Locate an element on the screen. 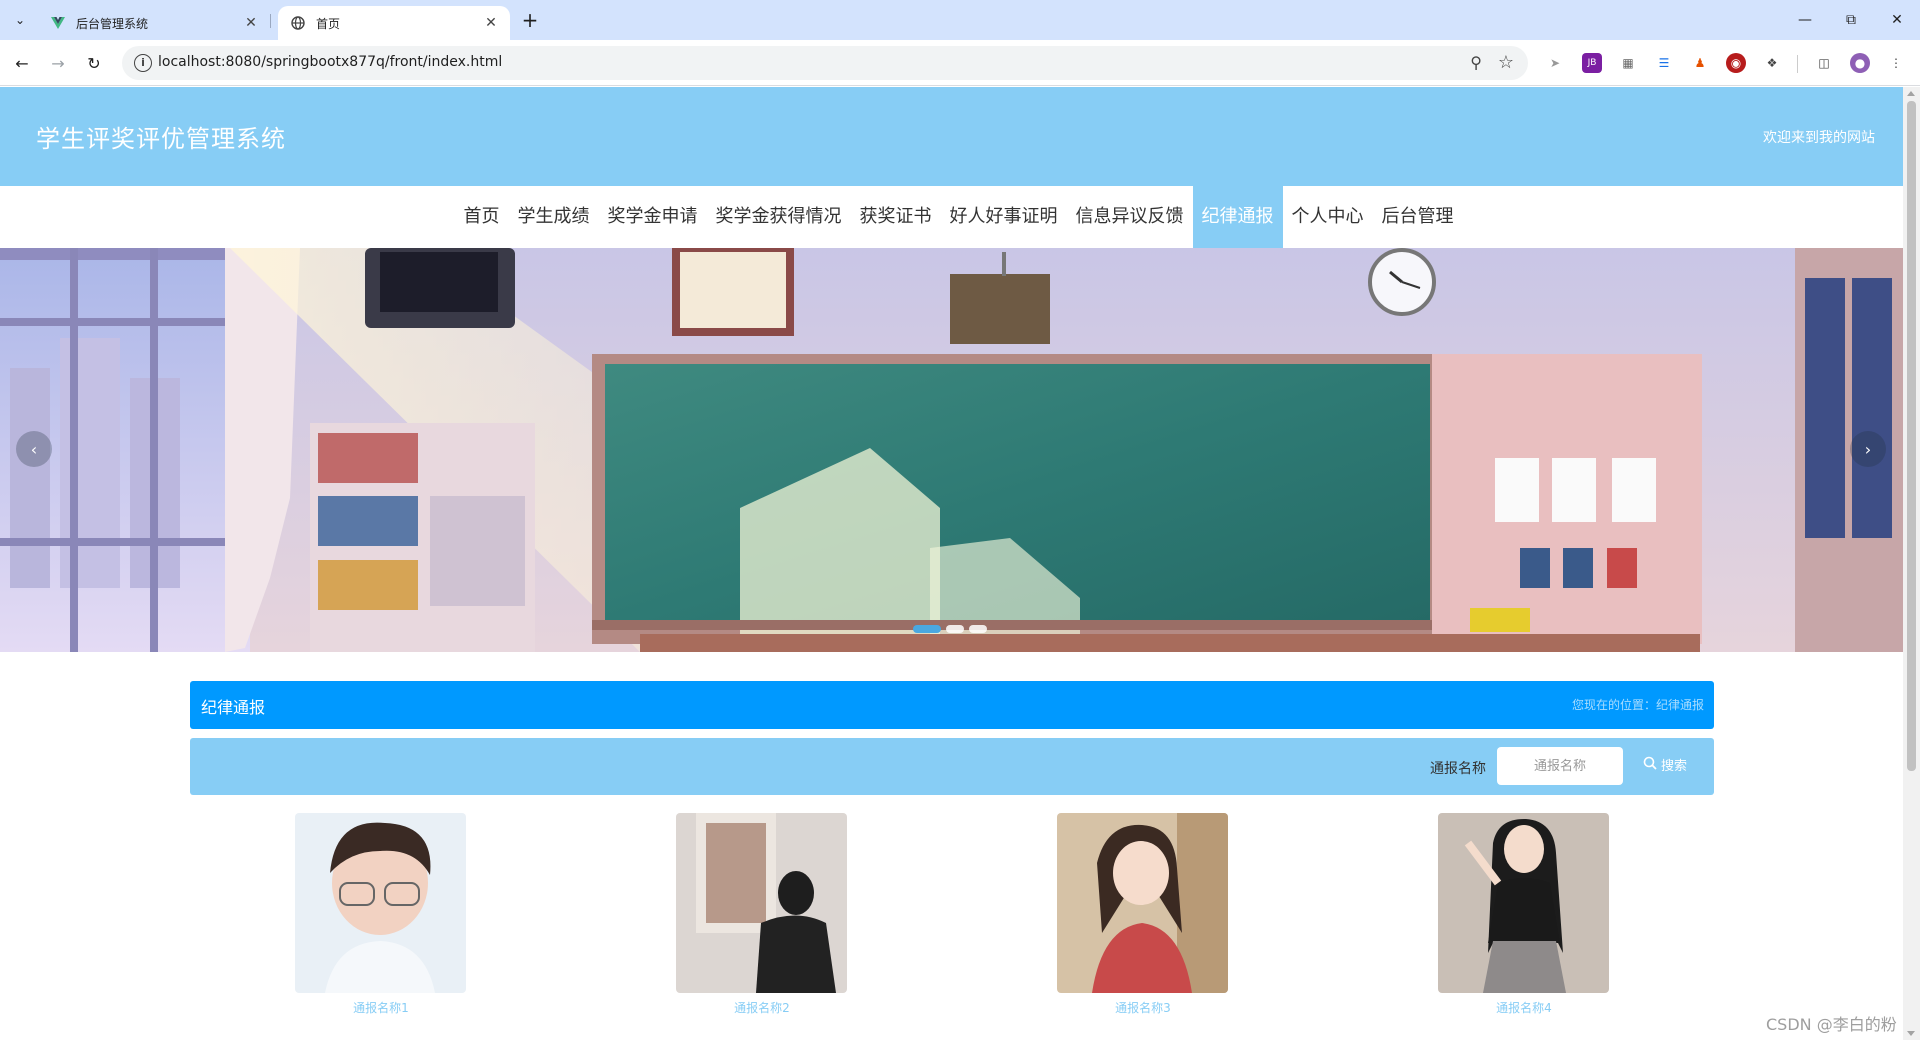 The image size is (1920, 1040). notice-card-name: 通报名称4 is located at coordinates (1524, 1007).